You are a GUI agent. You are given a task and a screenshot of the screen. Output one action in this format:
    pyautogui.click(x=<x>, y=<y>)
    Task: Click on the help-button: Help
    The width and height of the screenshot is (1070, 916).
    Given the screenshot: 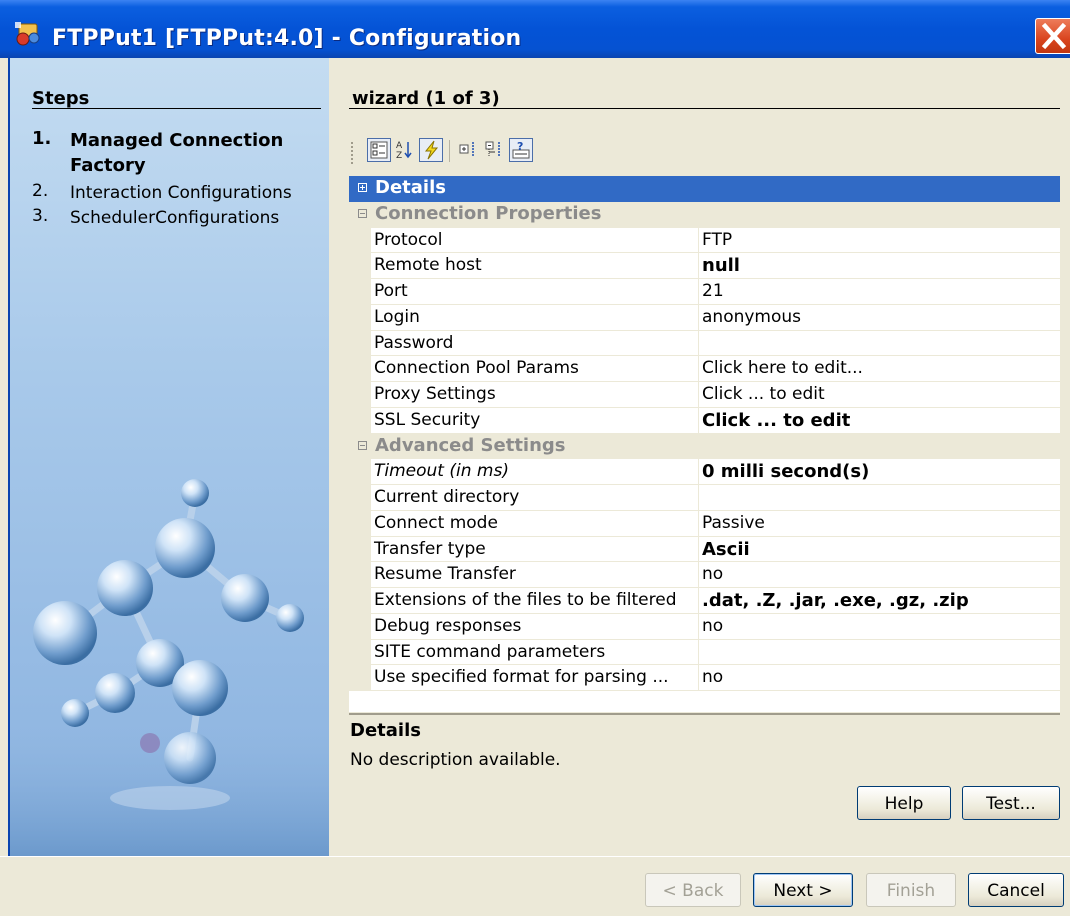 What is the action you would take?
    pyautogui.click(x=904, y=803)
    